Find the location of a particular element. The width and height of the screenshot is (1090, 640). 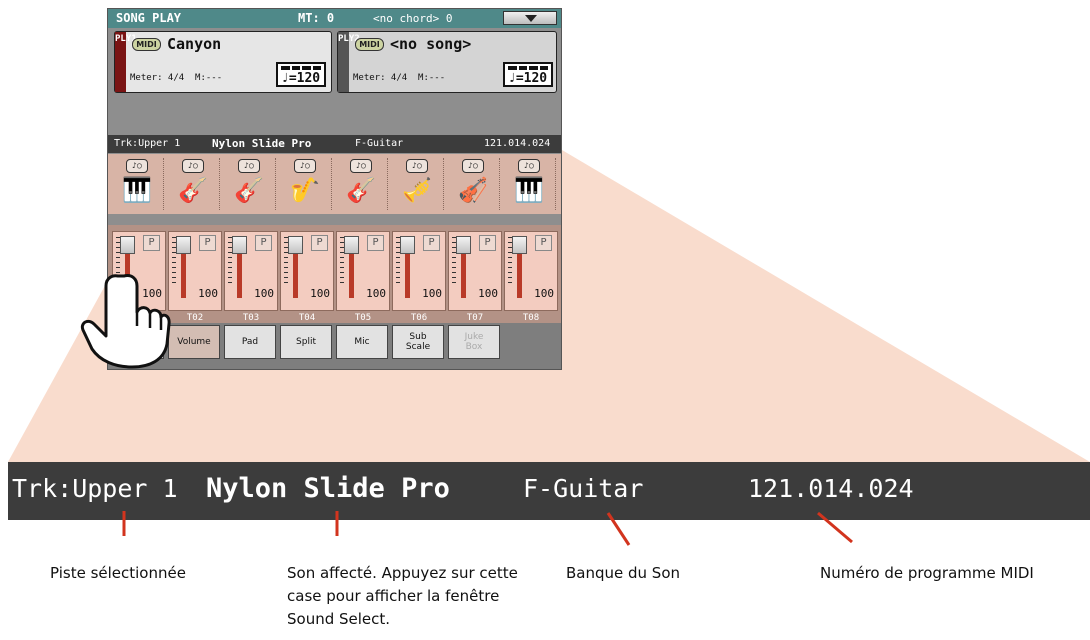

callout-bank-caption: Banque du Son is located at coordinates (623, 573).